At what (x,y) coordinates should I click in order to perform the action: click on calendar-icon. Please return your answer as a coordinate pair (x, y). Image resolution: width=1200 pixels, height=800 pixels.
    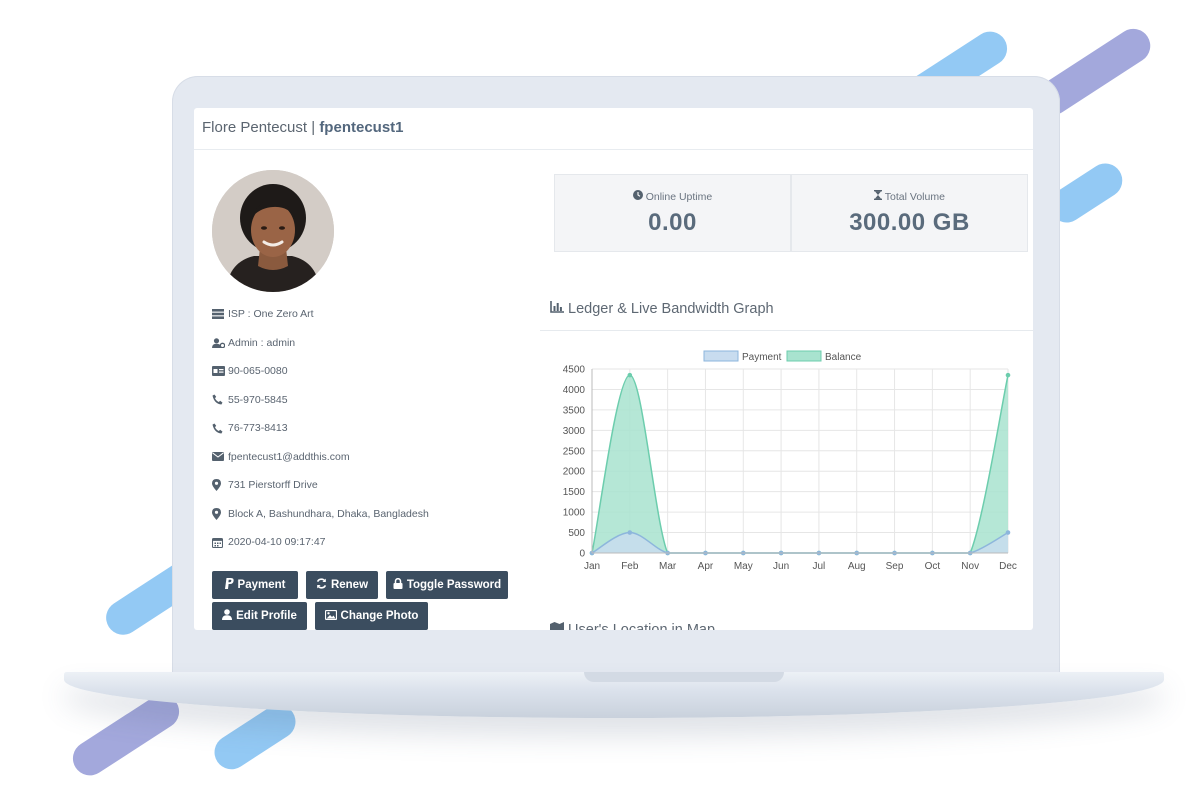
    Looking at the image, I should click on (219, 542).